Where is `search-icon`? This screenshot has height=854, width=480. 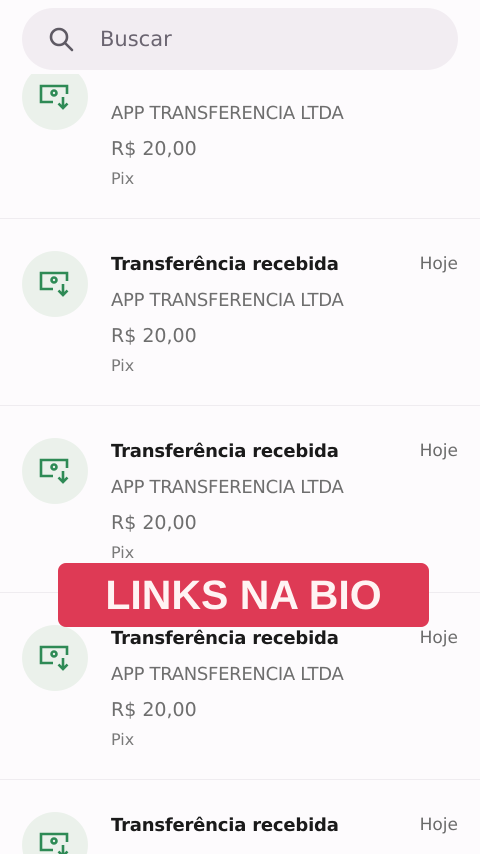 search-icon is located at coordinates (61, 39).